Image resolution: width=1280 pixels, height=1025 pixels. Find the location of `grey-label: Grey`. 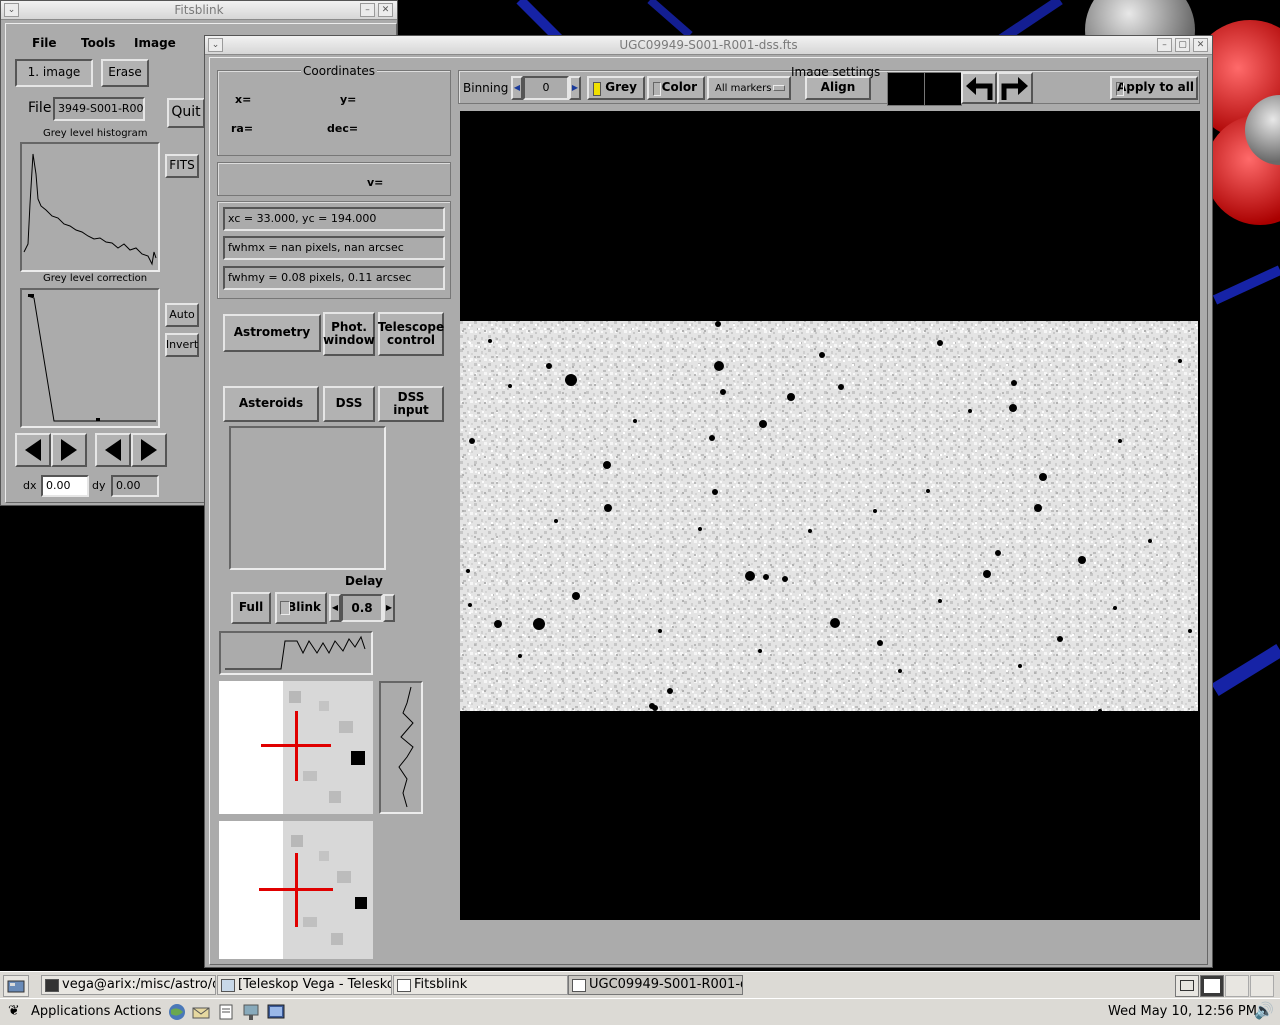

grey-label: Grey is located at coordinates (621, 87).